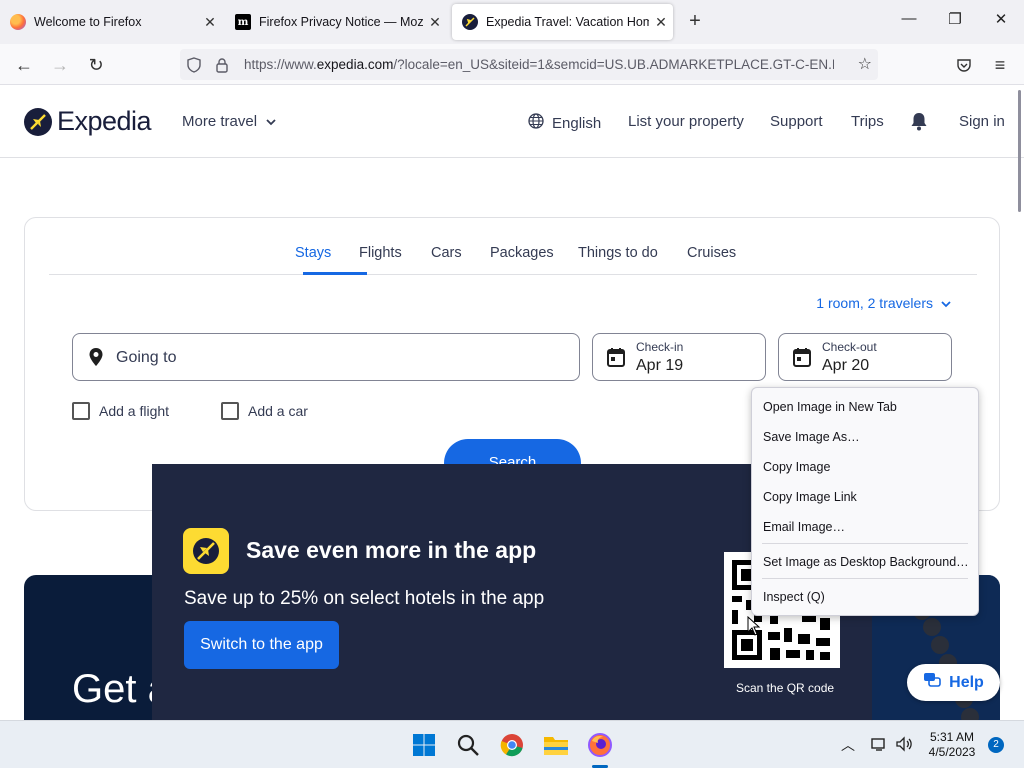 This screenshot has height=768, width=1024. I want to click on sign-in-link: Sign in, so click(982, 121).